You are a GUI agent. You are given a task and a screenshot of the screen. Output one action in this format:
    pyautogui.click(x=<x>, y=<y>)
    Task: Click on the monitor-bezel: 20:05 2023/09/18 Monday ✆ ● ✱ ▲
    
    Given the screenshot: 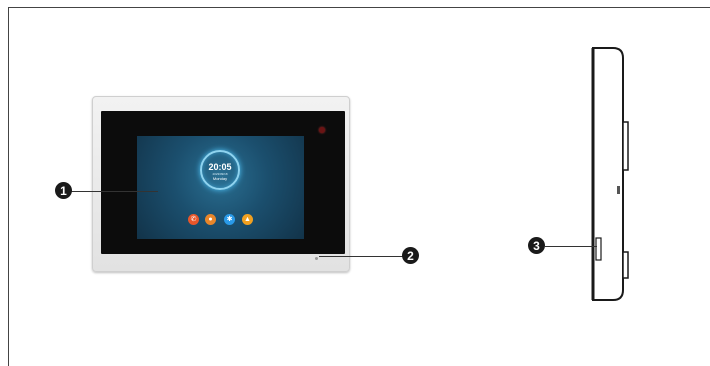 What is the action you would take?
    pyautogui.click(x=223, y=182)
    